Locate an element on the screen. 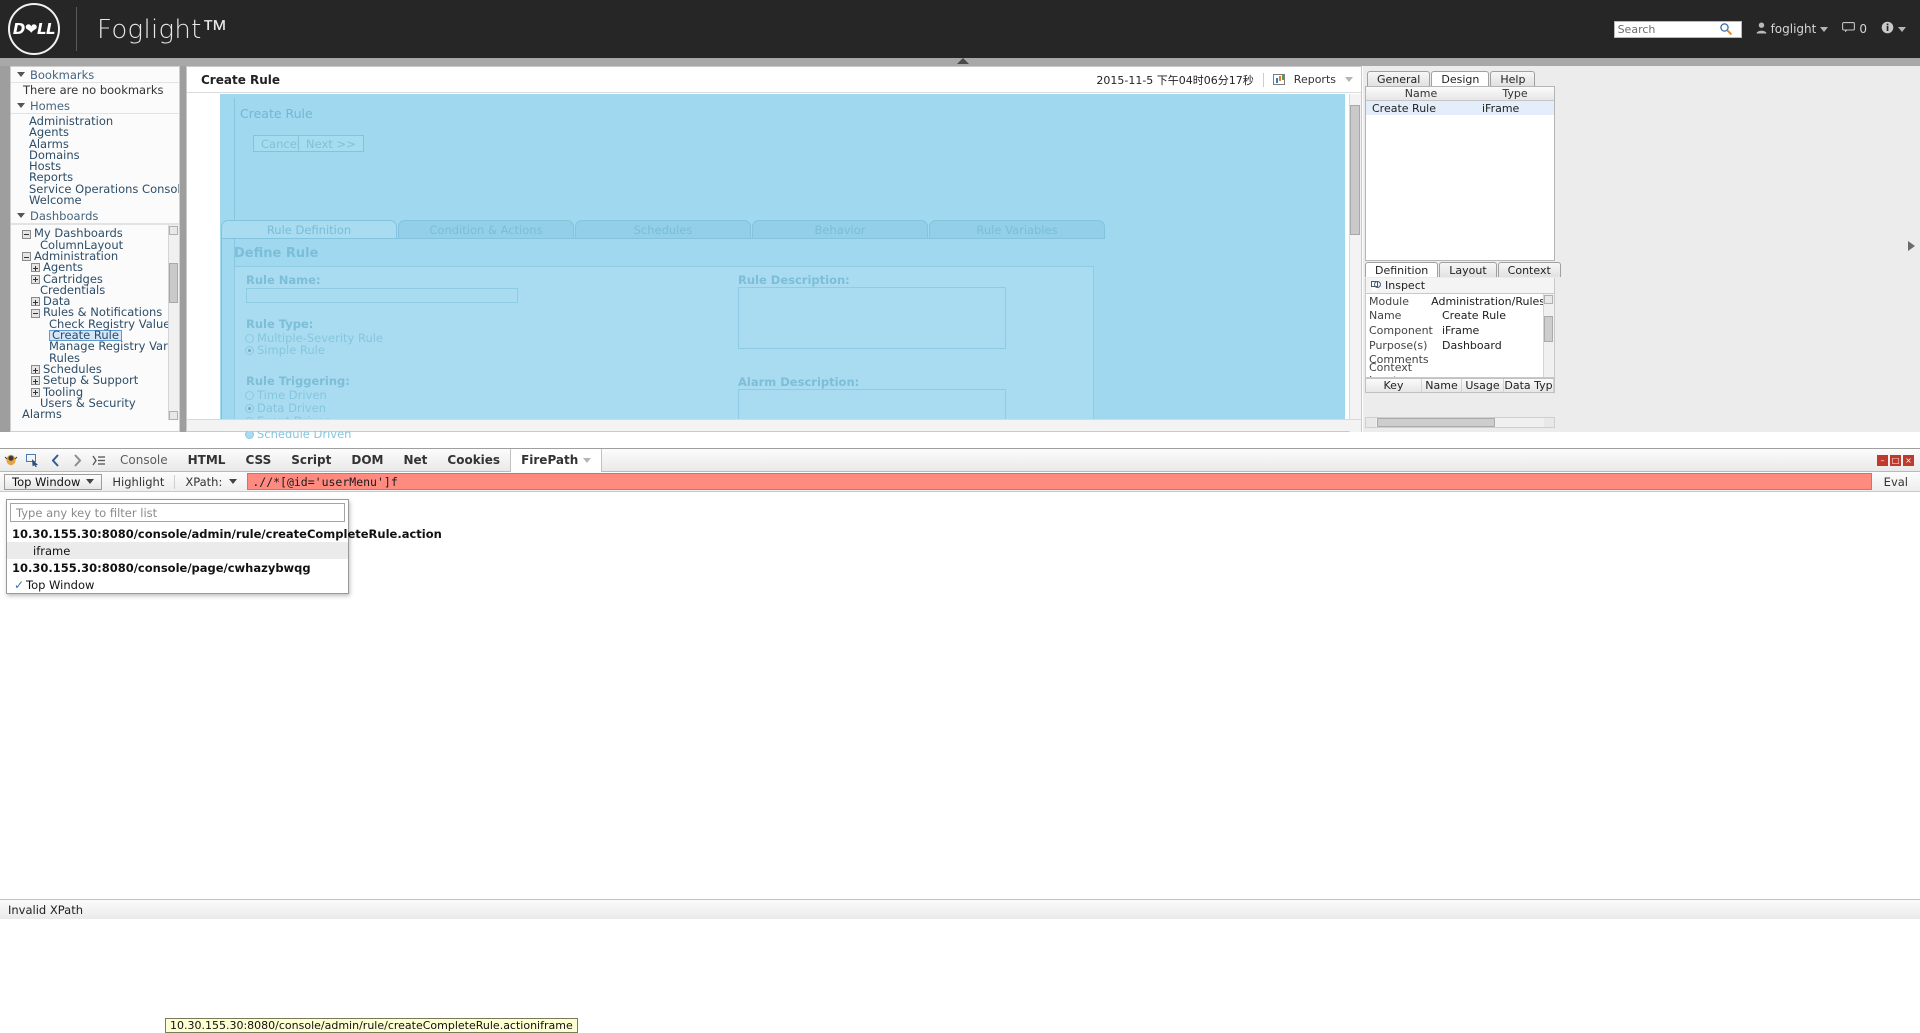 The image size is (1920, 1033). messages-indicator: 0 is located at coordinates (1854, 29).